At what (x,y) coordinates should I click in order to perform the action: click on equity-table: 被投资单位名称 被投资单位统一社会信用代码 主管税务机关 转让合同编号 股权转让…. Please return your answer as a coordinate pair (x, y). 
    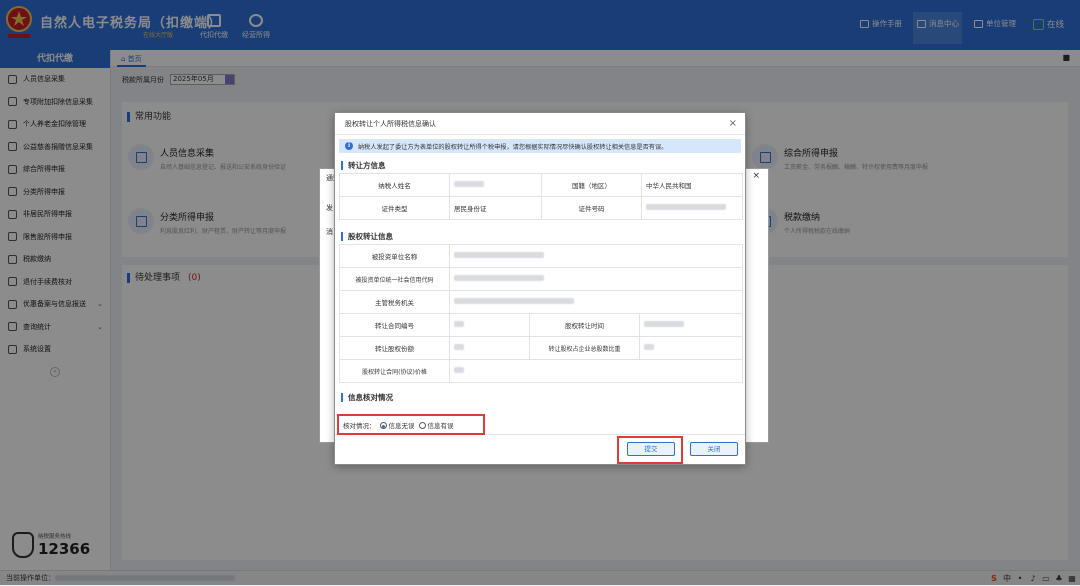
    Looking at the image, I should click on (541, 313).